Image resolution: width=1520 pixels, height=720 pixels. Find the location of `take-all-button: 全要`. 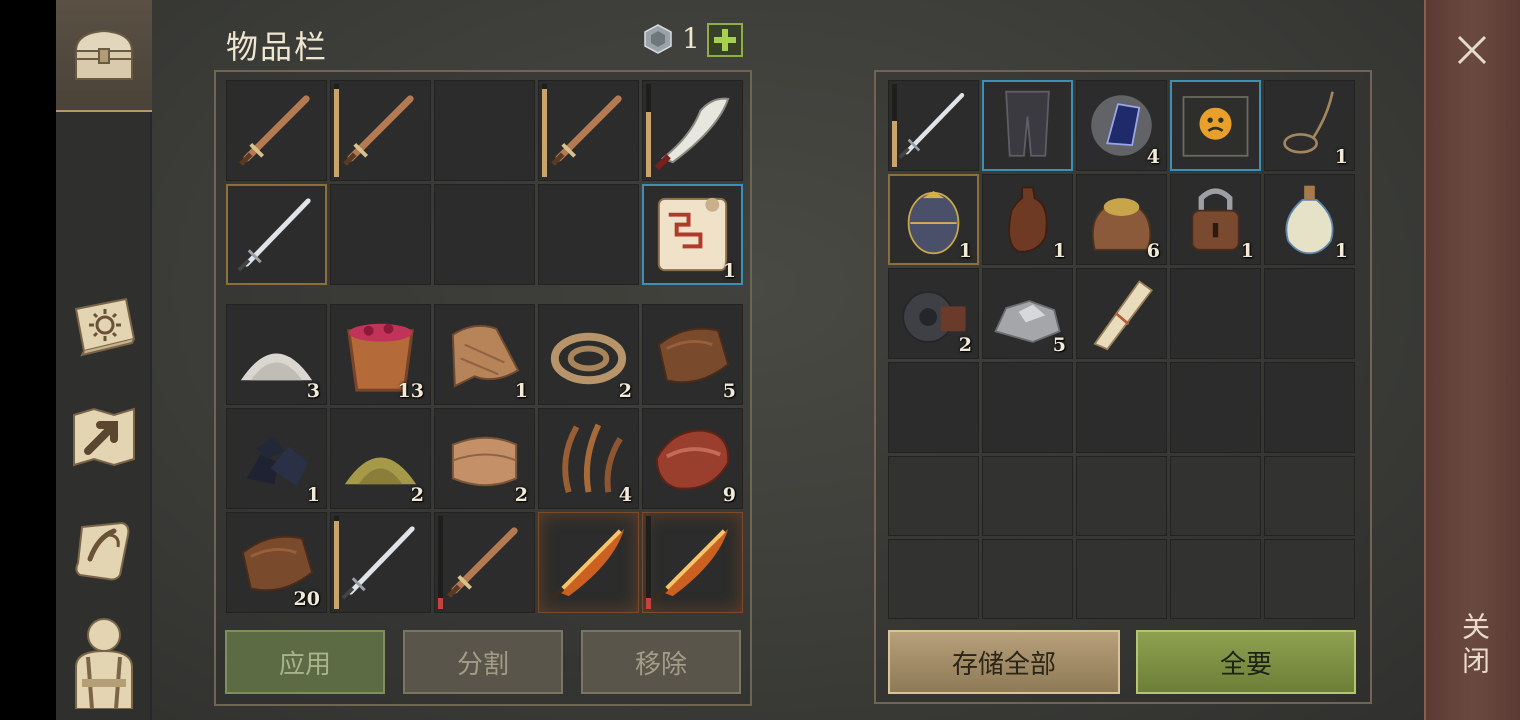

take-all-button: 全要 is located at coordinates (1246, 662).